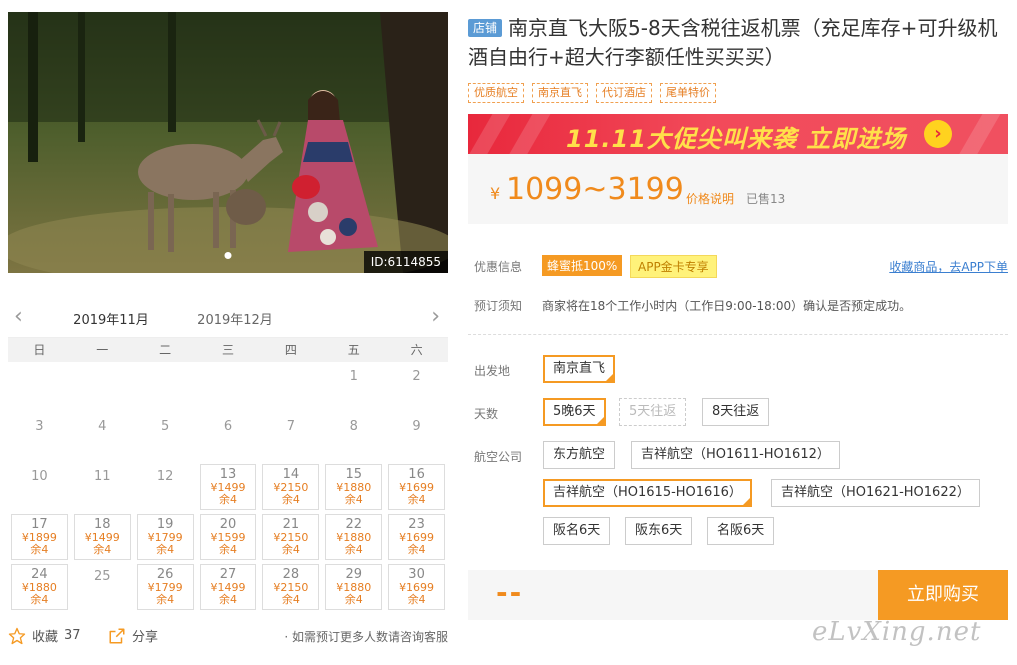 The image size is (1017, 665). I want to click on day-number: 23, so click(416, 524).